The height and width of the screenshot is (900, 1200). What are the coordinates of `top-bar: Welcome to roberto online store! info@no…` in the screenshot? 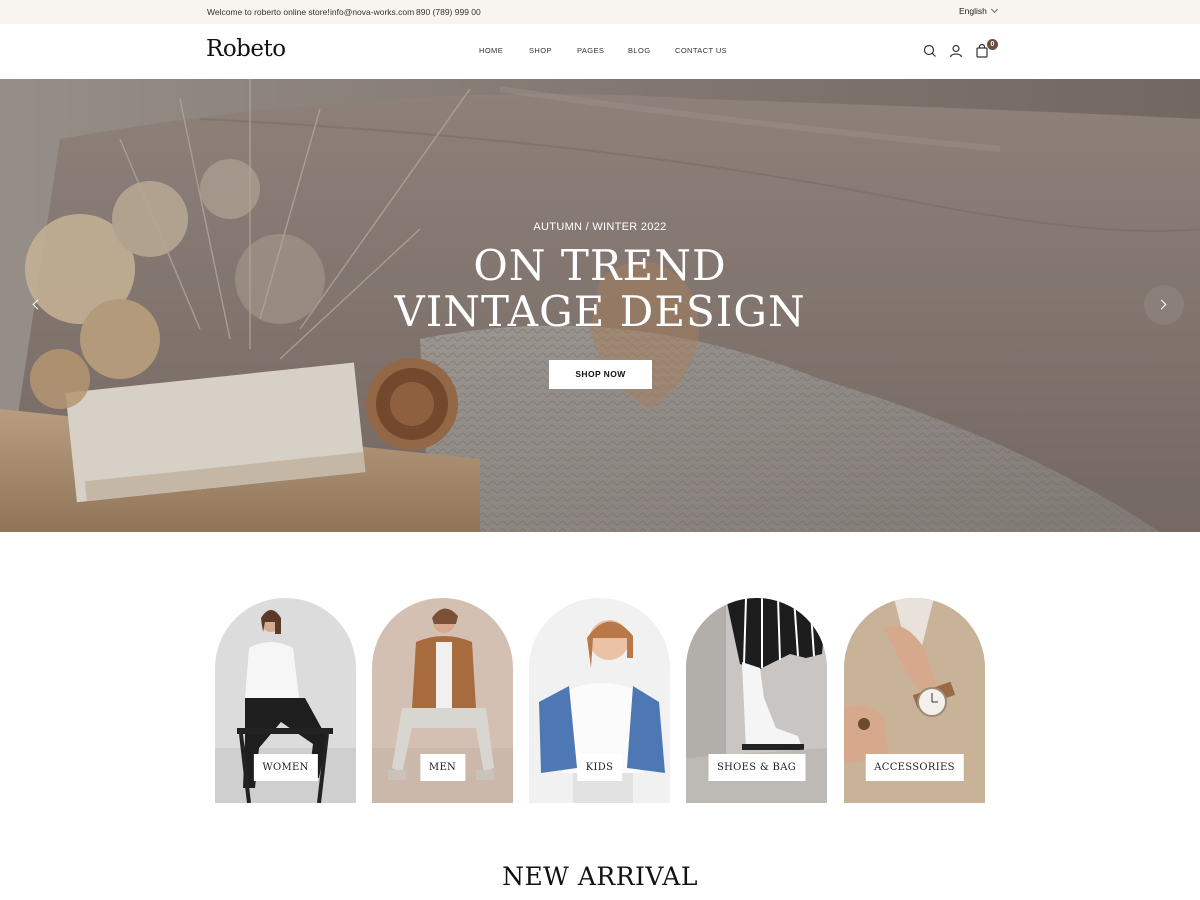 It's located at (600, 12).